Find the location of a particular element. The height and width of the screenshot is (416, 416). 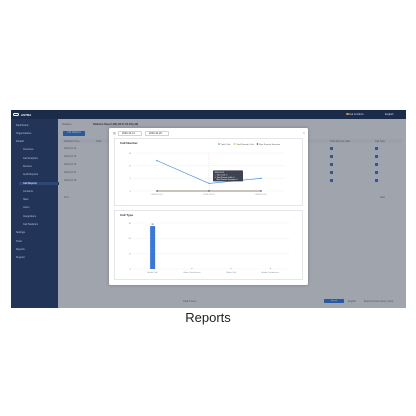

sidebar-item: Call Analytics is located at coordinates (30, 158).